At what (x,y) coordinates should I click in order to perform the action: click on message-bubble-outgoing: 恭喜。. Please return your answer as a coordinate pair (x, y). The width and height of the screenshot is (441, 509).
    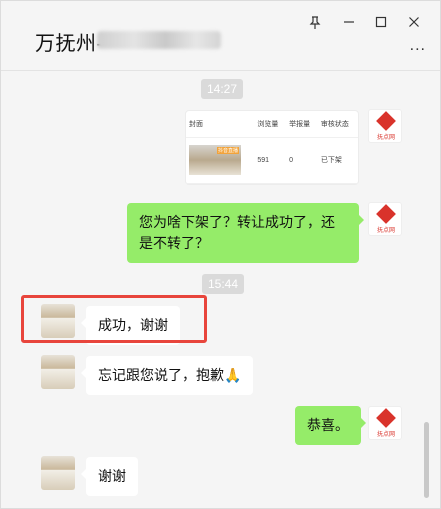
    Looking at the image, I should click on (330, 425).